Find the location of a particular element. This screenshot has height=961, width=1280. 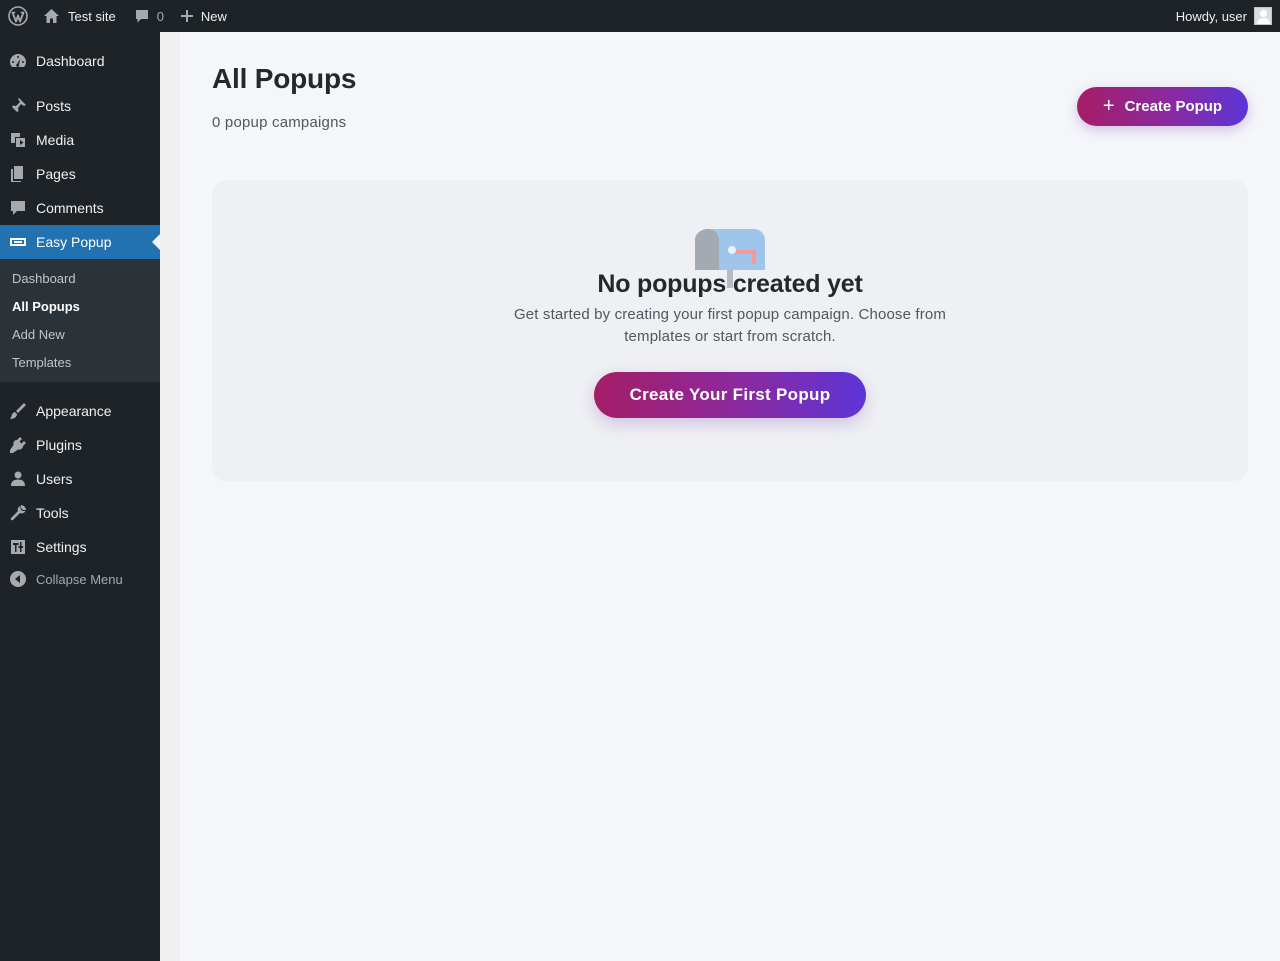

menu-label: Dashboard is located at coordinates (70, 61).